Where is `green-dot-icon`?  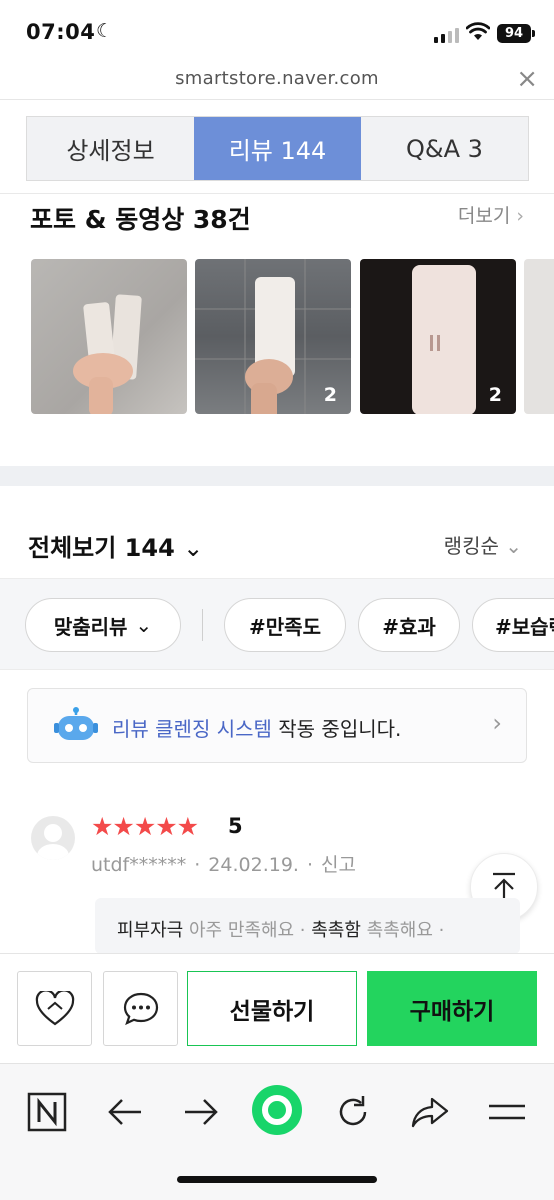
green-dot-icon is located at coordinates (277, 1110).